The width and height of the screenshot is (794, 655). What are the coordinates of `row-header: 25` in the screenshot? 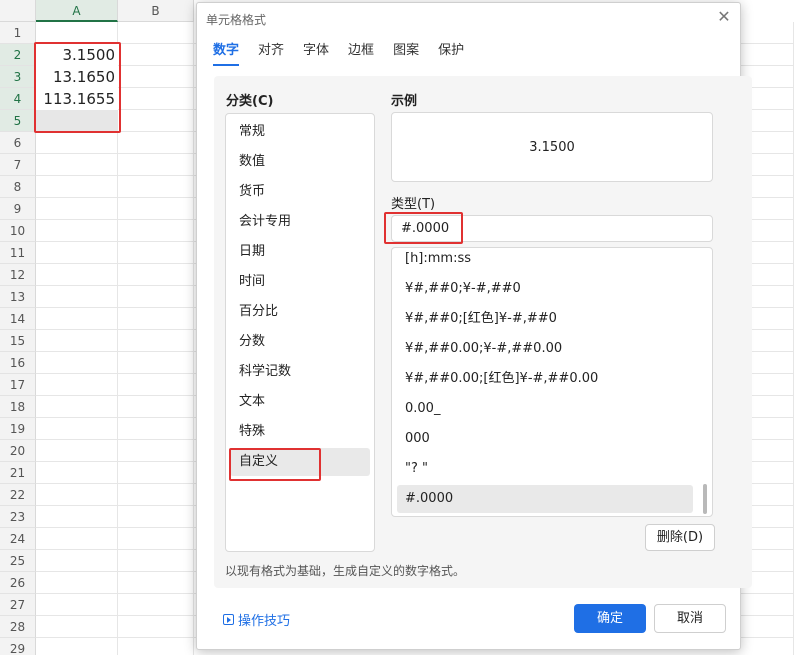 It's located at (18, 561).